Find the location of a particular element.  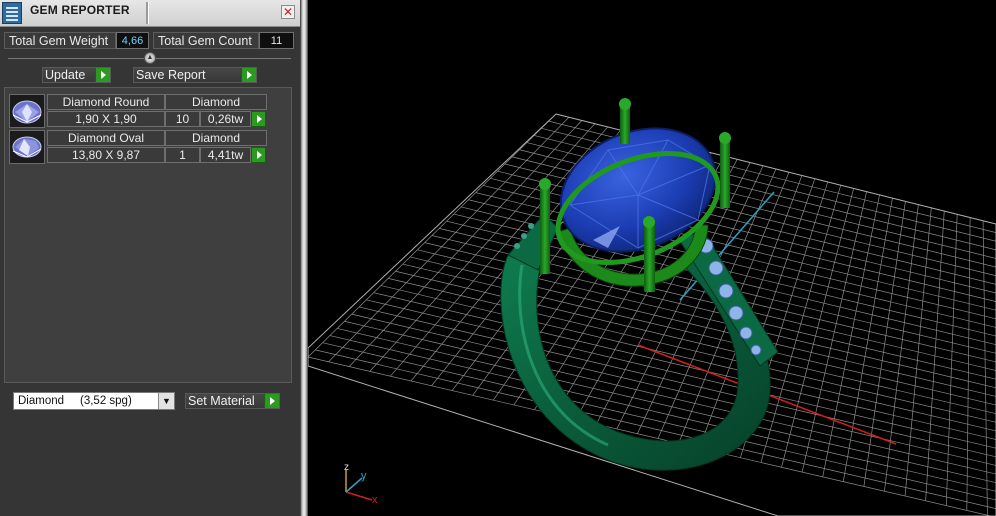

save-report-button-label: Save Report is located at coordinates (171, 75).